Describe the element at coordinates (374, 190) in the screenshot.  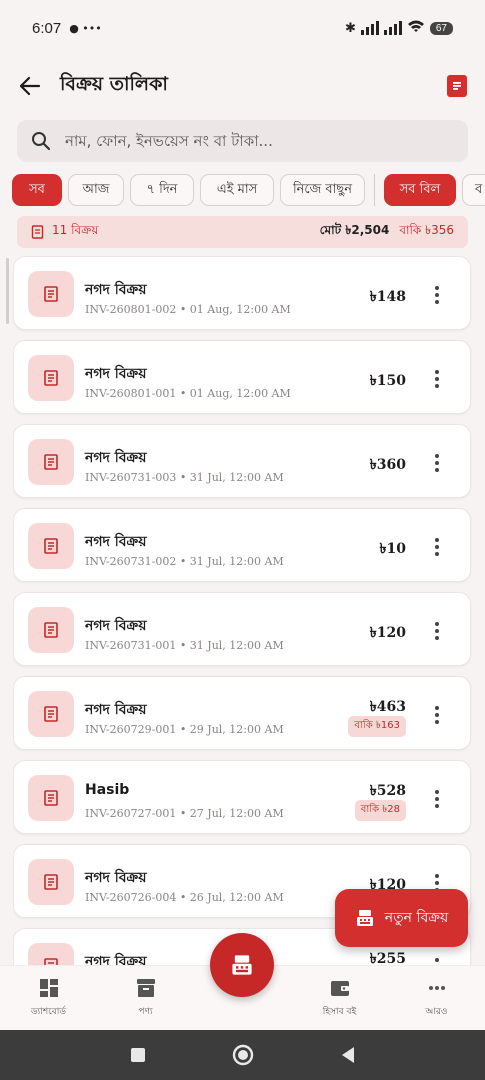
I see `chip-divider` at that location.